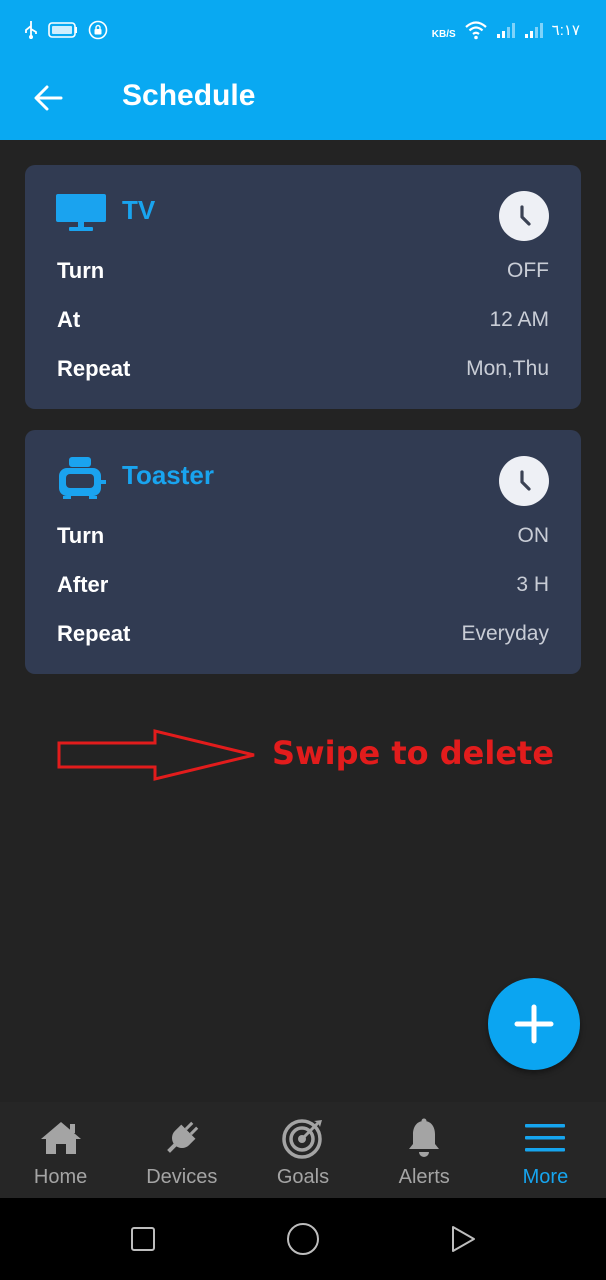 Image resolution: width=606 pixels, height=1280 pixels. I want to click on toaster-icon, so click(82, 478).